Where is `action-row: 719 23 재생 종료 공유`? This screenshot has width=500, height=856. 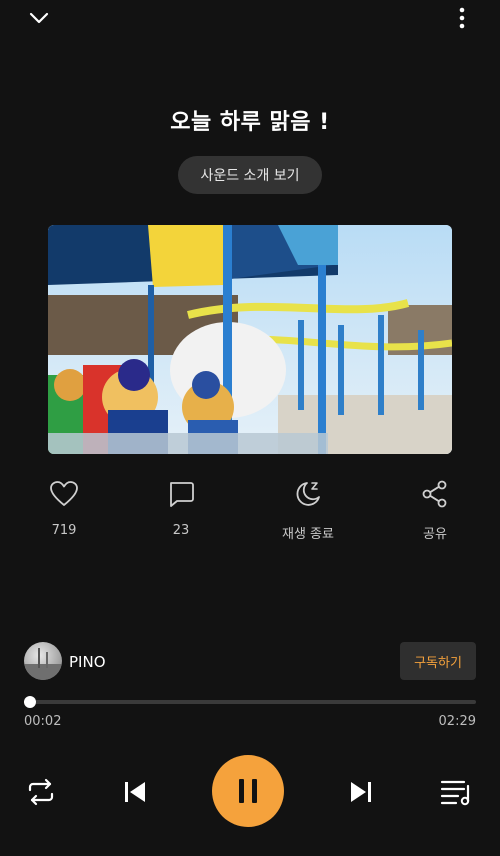
action-row: 719 23 재생 종료 공유 is located at coordinates (250, 513).